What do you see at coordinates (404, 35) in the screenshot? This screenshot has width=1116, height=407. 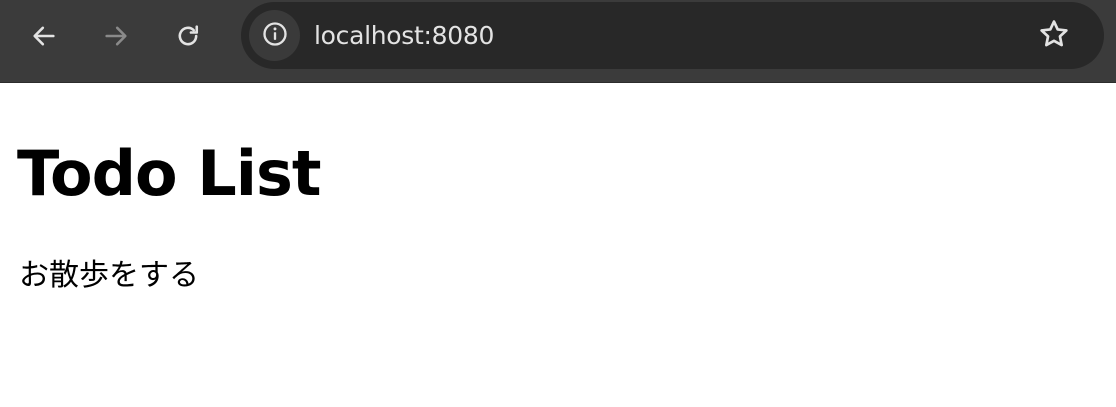 I see `url-text: localhost:8080` at bounding box center [404, 35].